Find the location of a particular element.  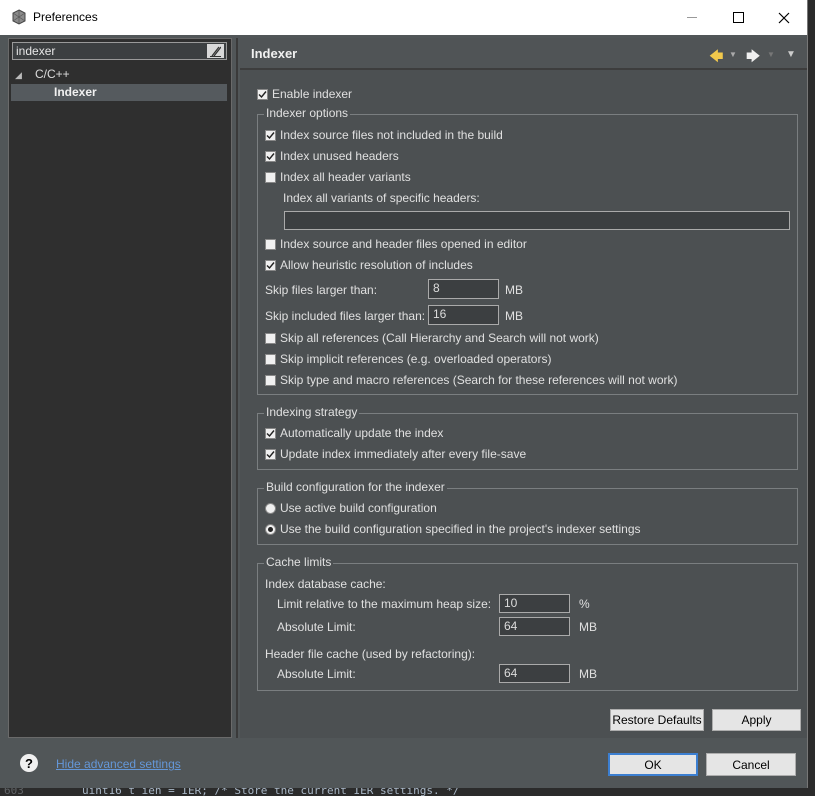

index-all-header-variants-checkbox: Index all header variants is located at coordinates (338, 177).